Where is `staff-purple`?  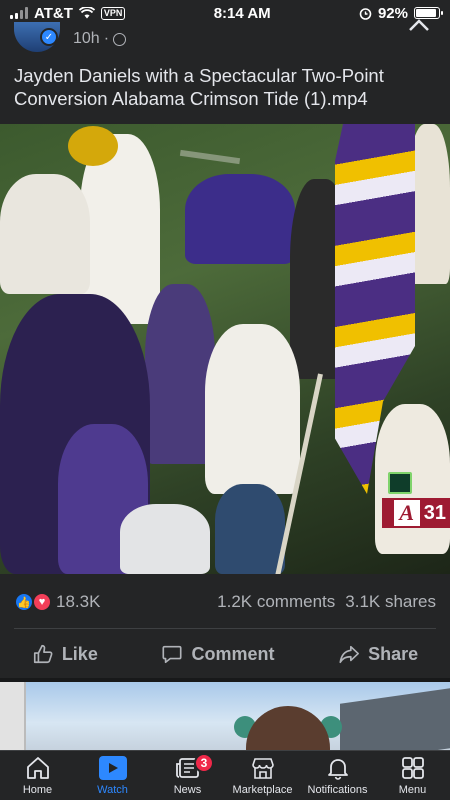
staff-purple is located at coordinates (240, 219).